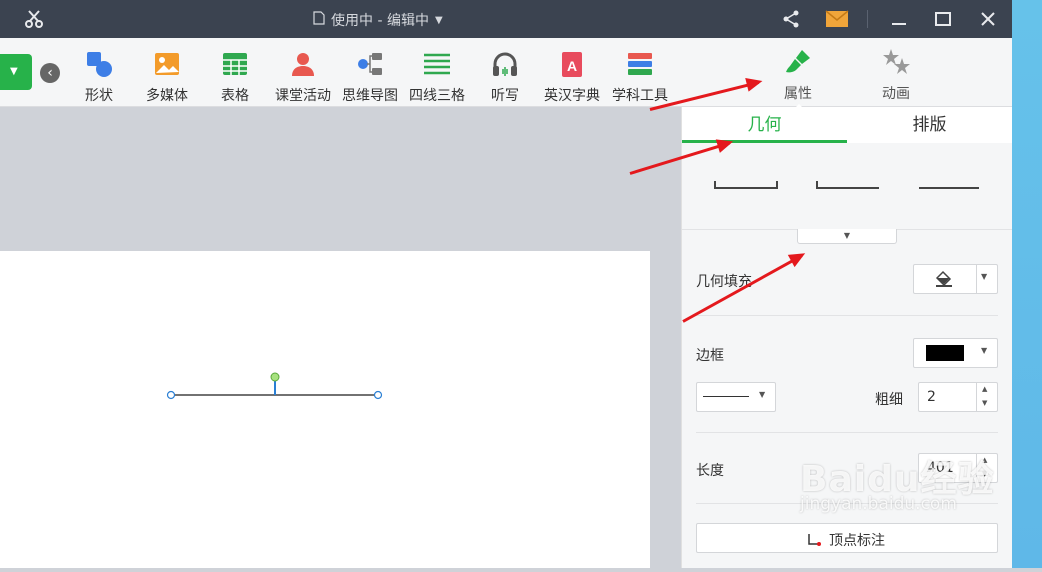 The width and height of the screenshot is (1042, 572). I want to click on stepper-down-icon: ▼, so click(984, 403).